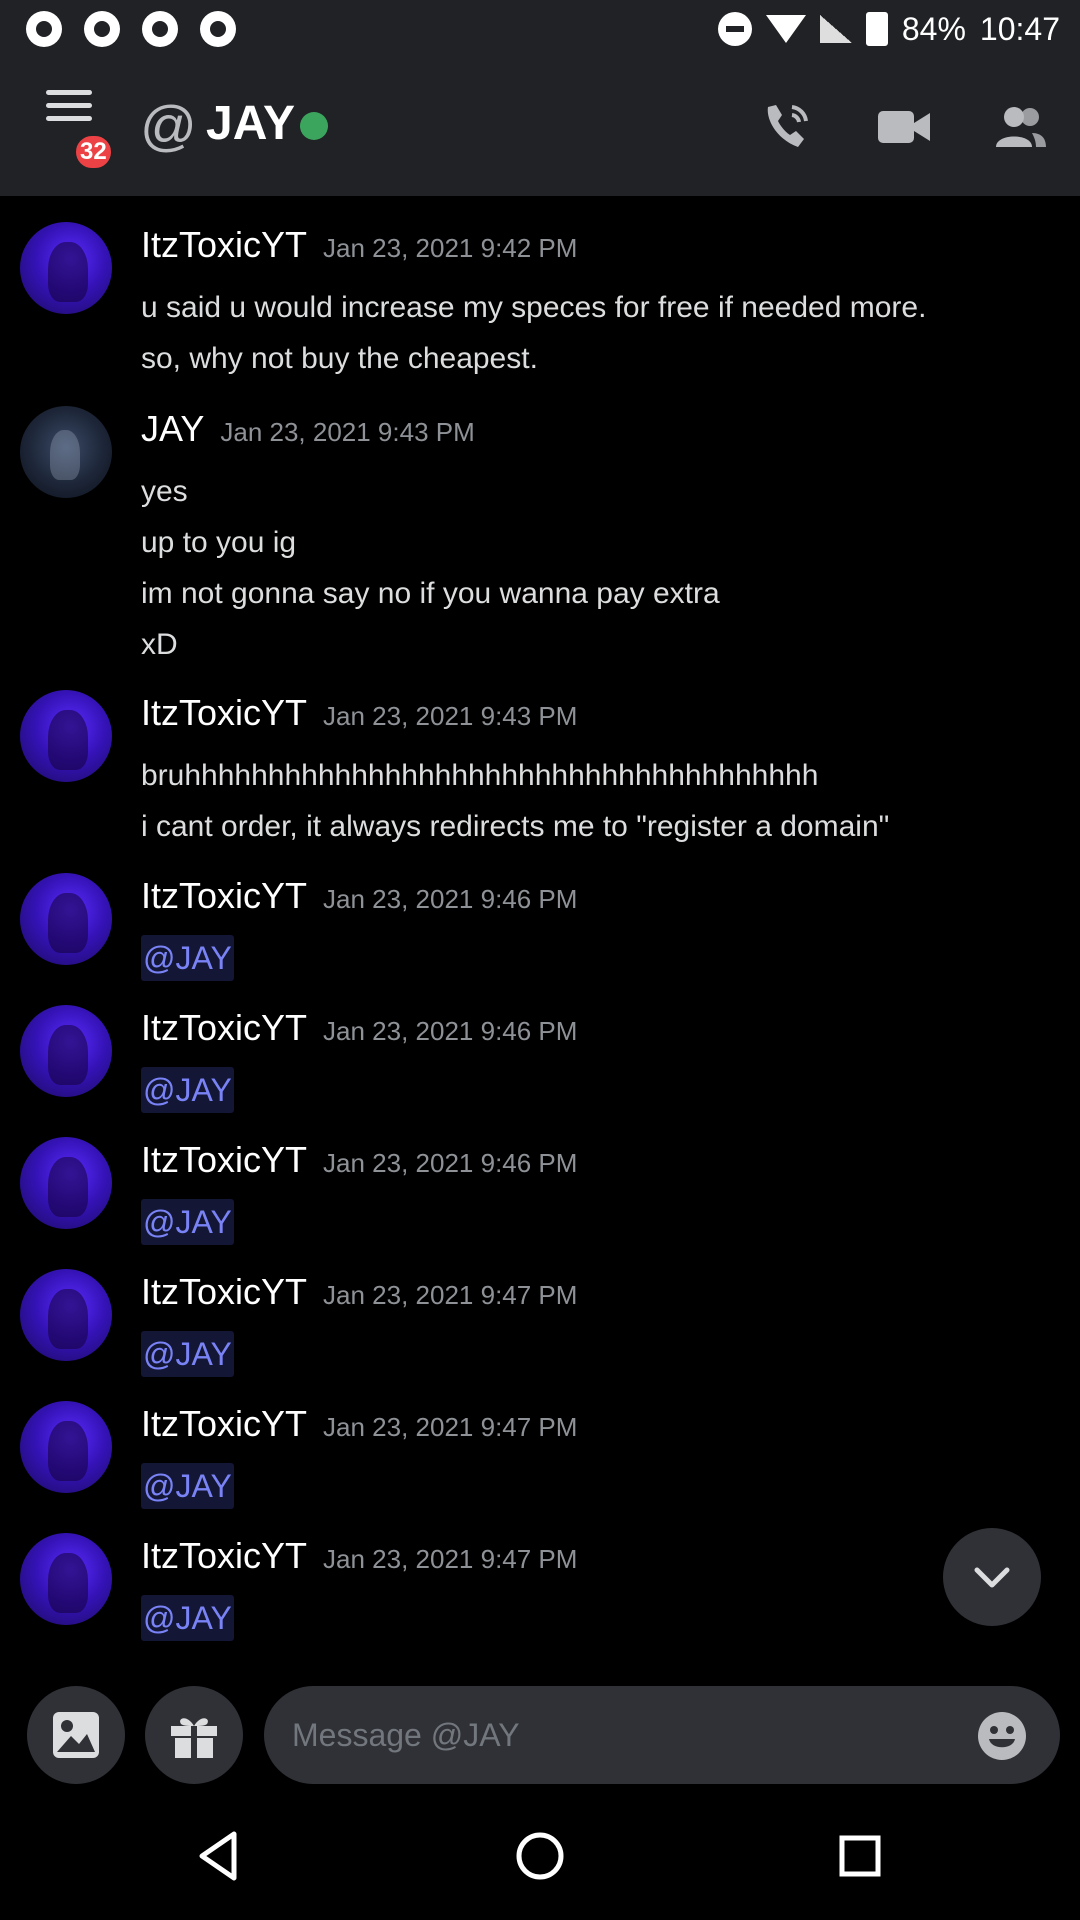  I want to click on wifi-icon, so click(785, 29).